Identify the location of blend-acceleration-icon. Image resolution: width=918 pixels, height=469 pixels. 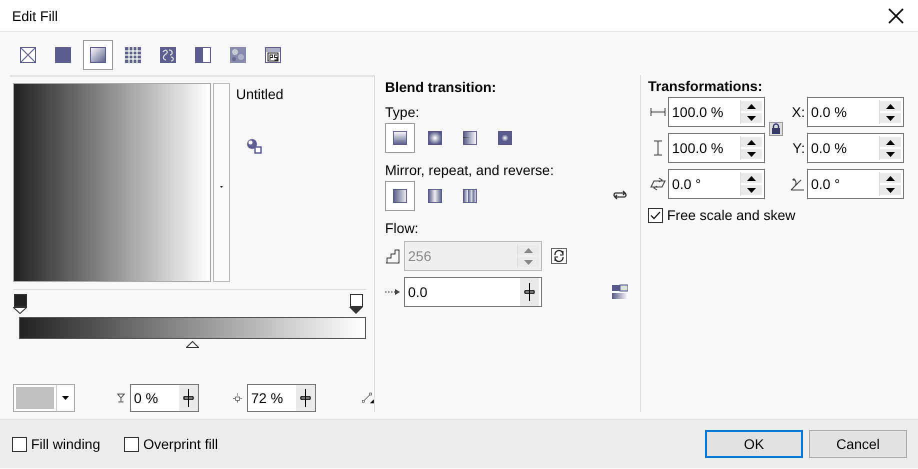
(620, 292).